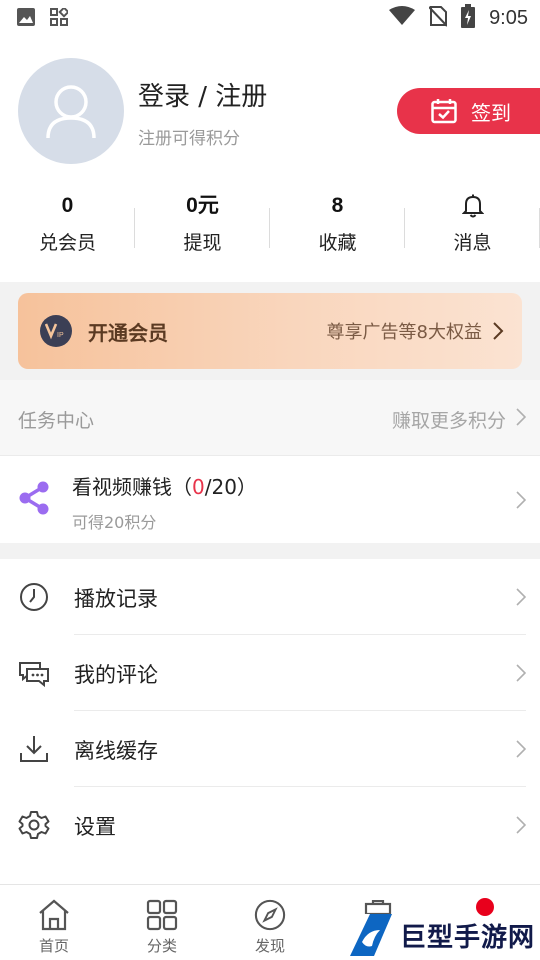 The width and height of the screenshot is (540, 960). I want to click on vip-title: 开通会员, so click(128, 332).